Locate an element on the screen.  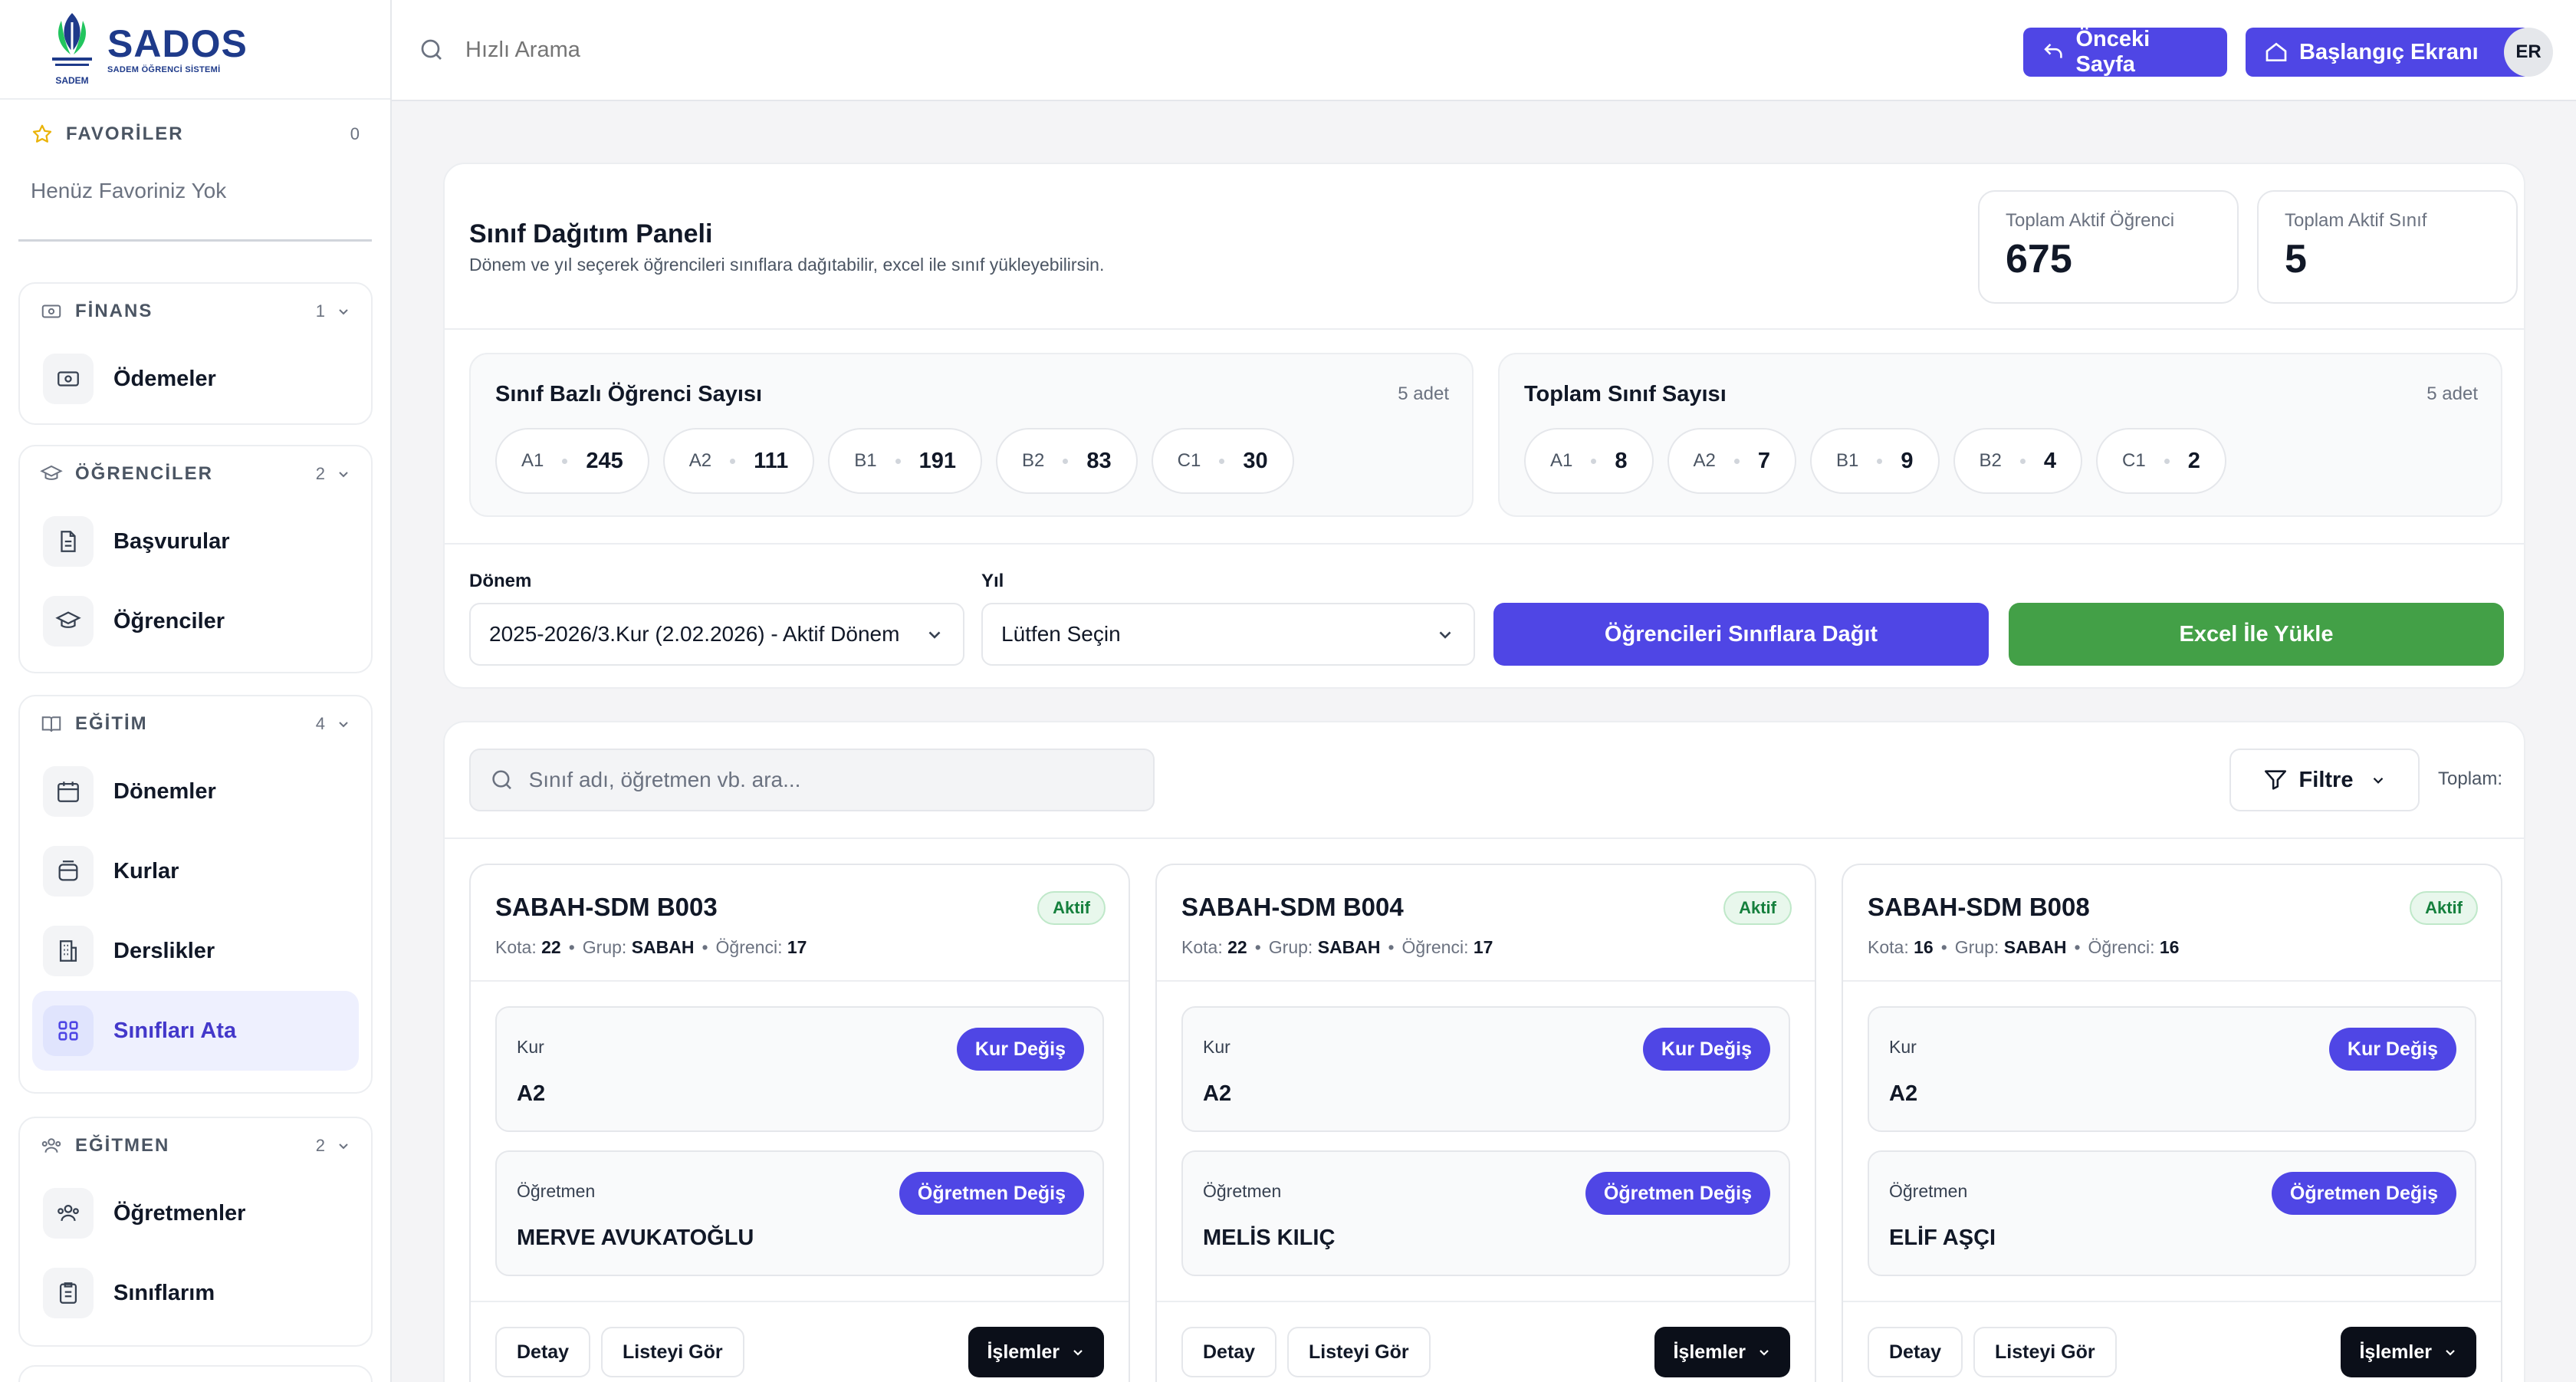
class-name: SABAH-SDM B004 is located at coordinates (1292, 907).